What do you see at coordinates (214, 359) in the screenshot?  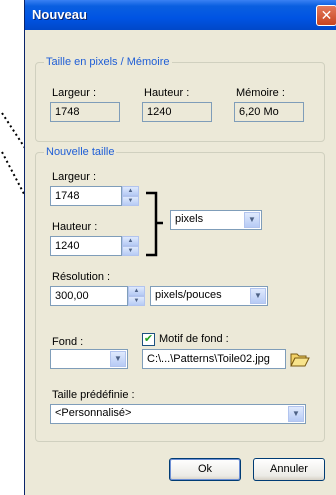 I see `motif-path-field: C:\...\Patterns\Toile02.jpg` at bounding box center [214, 359].